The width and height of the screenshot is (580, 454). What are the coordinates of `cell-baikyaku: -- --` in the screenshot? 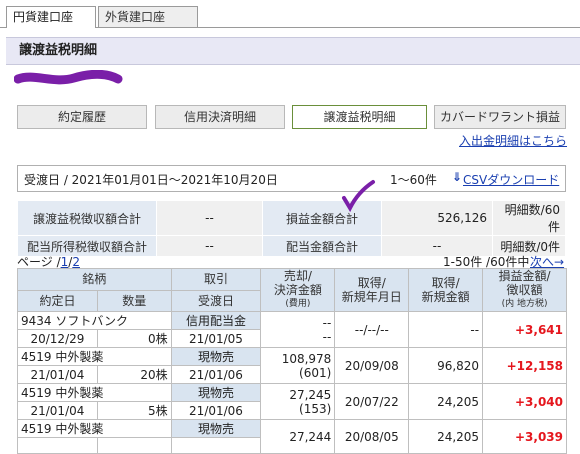 It's located at (298, 329).